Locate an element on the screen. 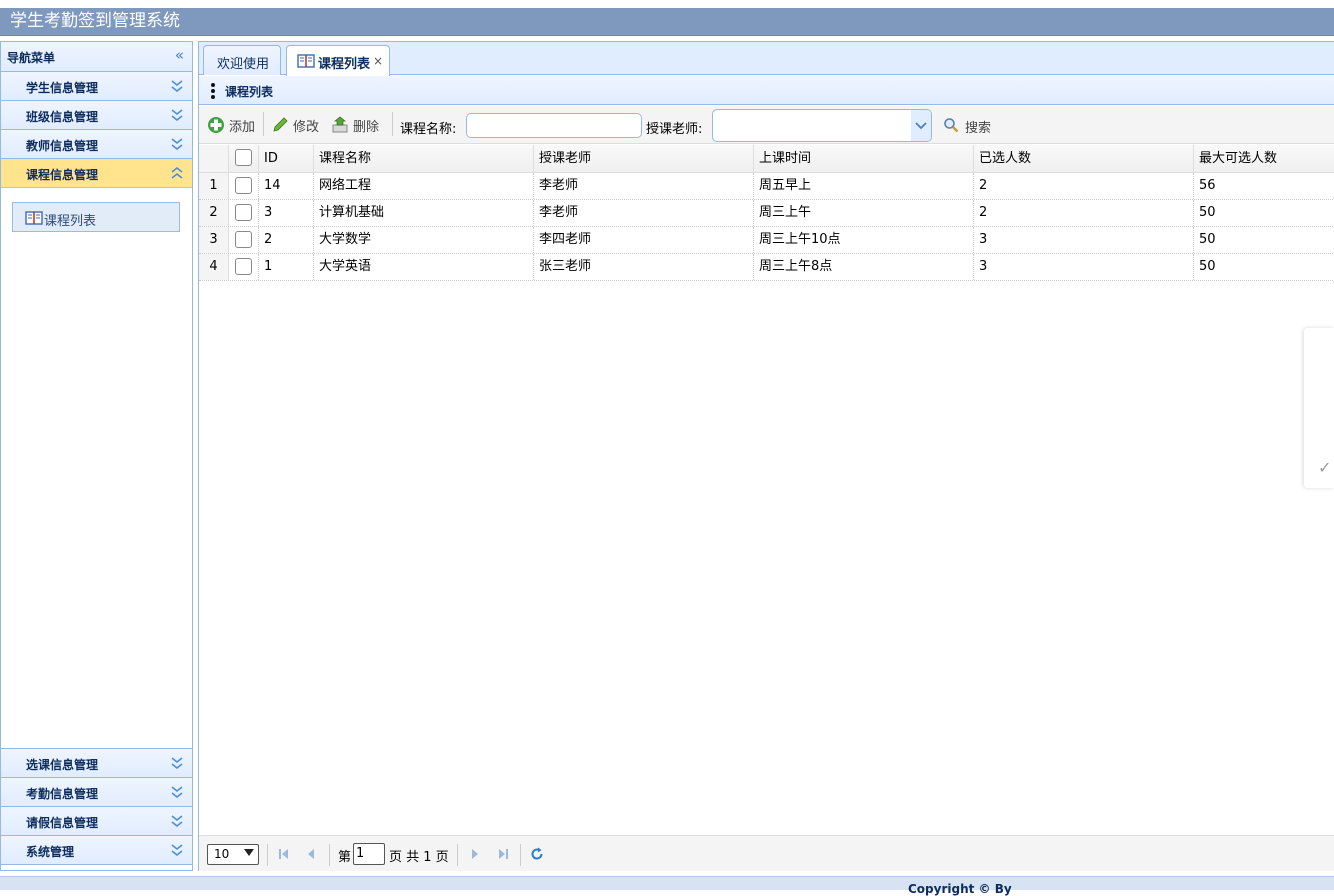 The width and height of the screenshot is (1334, 896). page-number-input: 1 is located at coordinates (369, 854).